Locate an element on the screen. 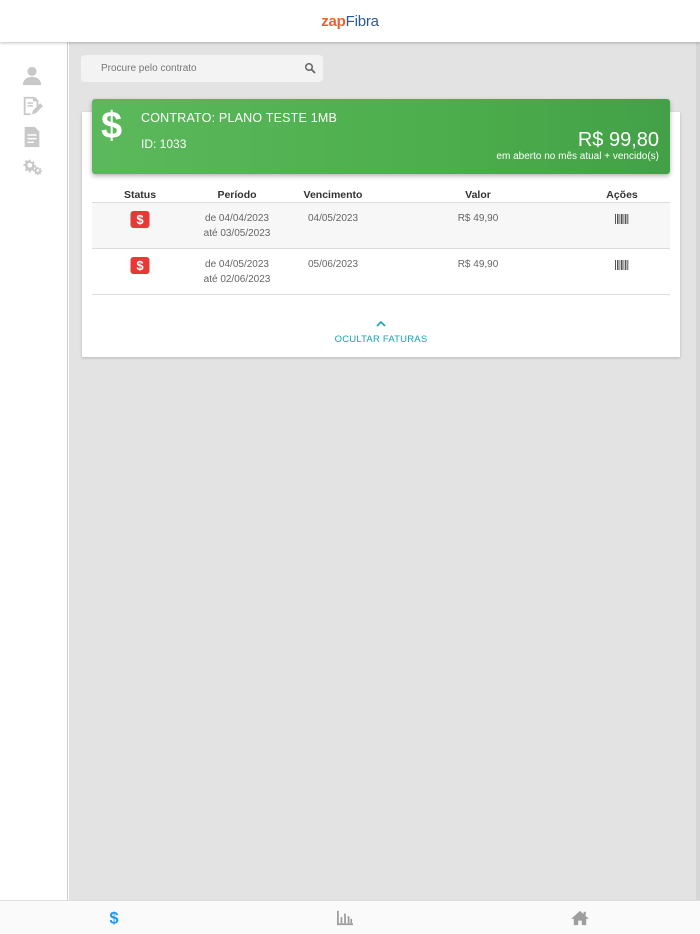 Image resolution: width=700 pixels, height=934 pixels. scrollbar is located at coordinates (698, 471).